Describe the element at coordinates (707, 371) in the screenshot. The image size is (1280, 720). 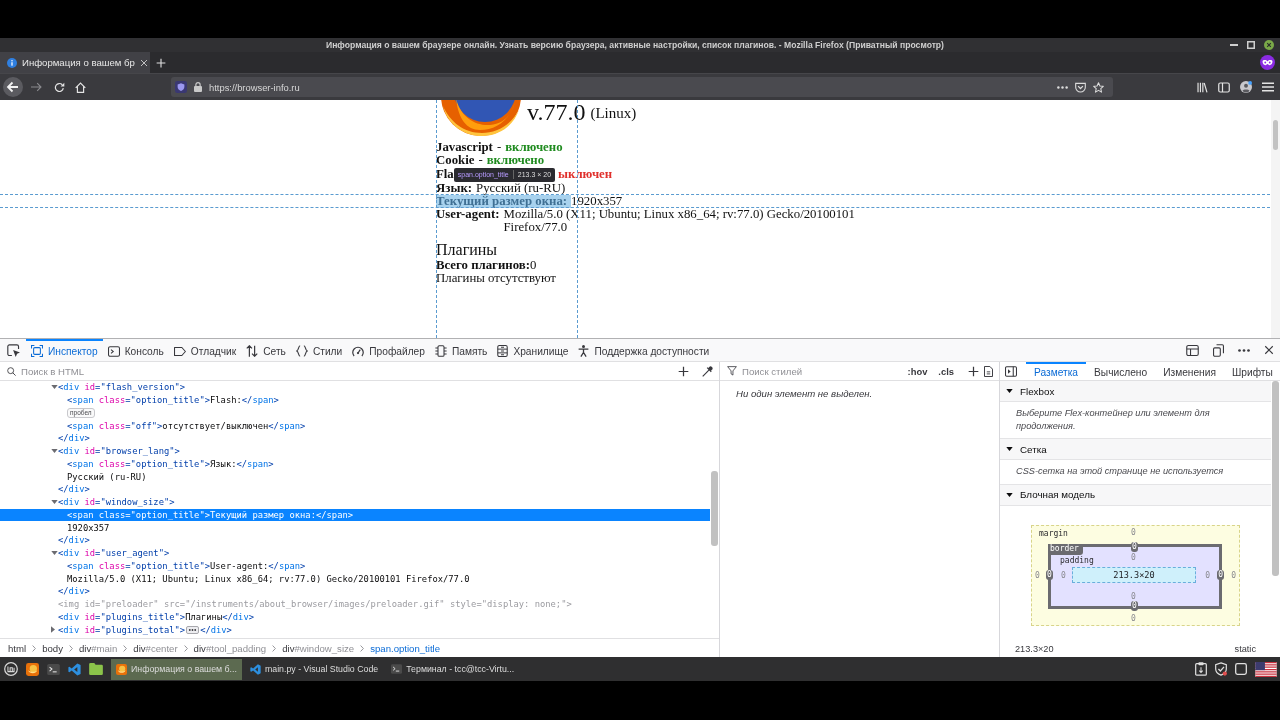
I see `eyedropper-icon` at that location.